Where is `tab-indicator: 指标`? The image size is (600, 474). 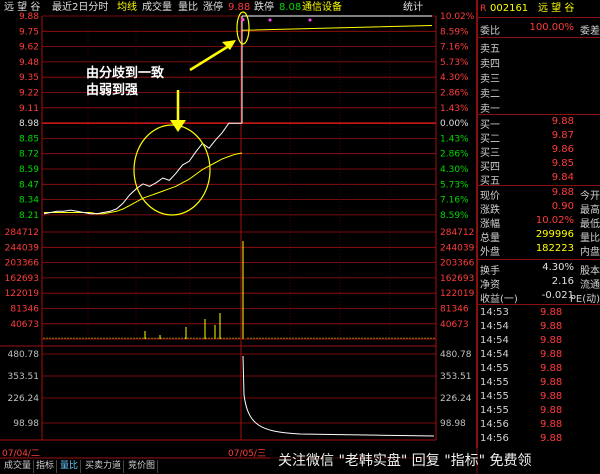 tab-indicator: 指标 is located at coordinates (46, 466).